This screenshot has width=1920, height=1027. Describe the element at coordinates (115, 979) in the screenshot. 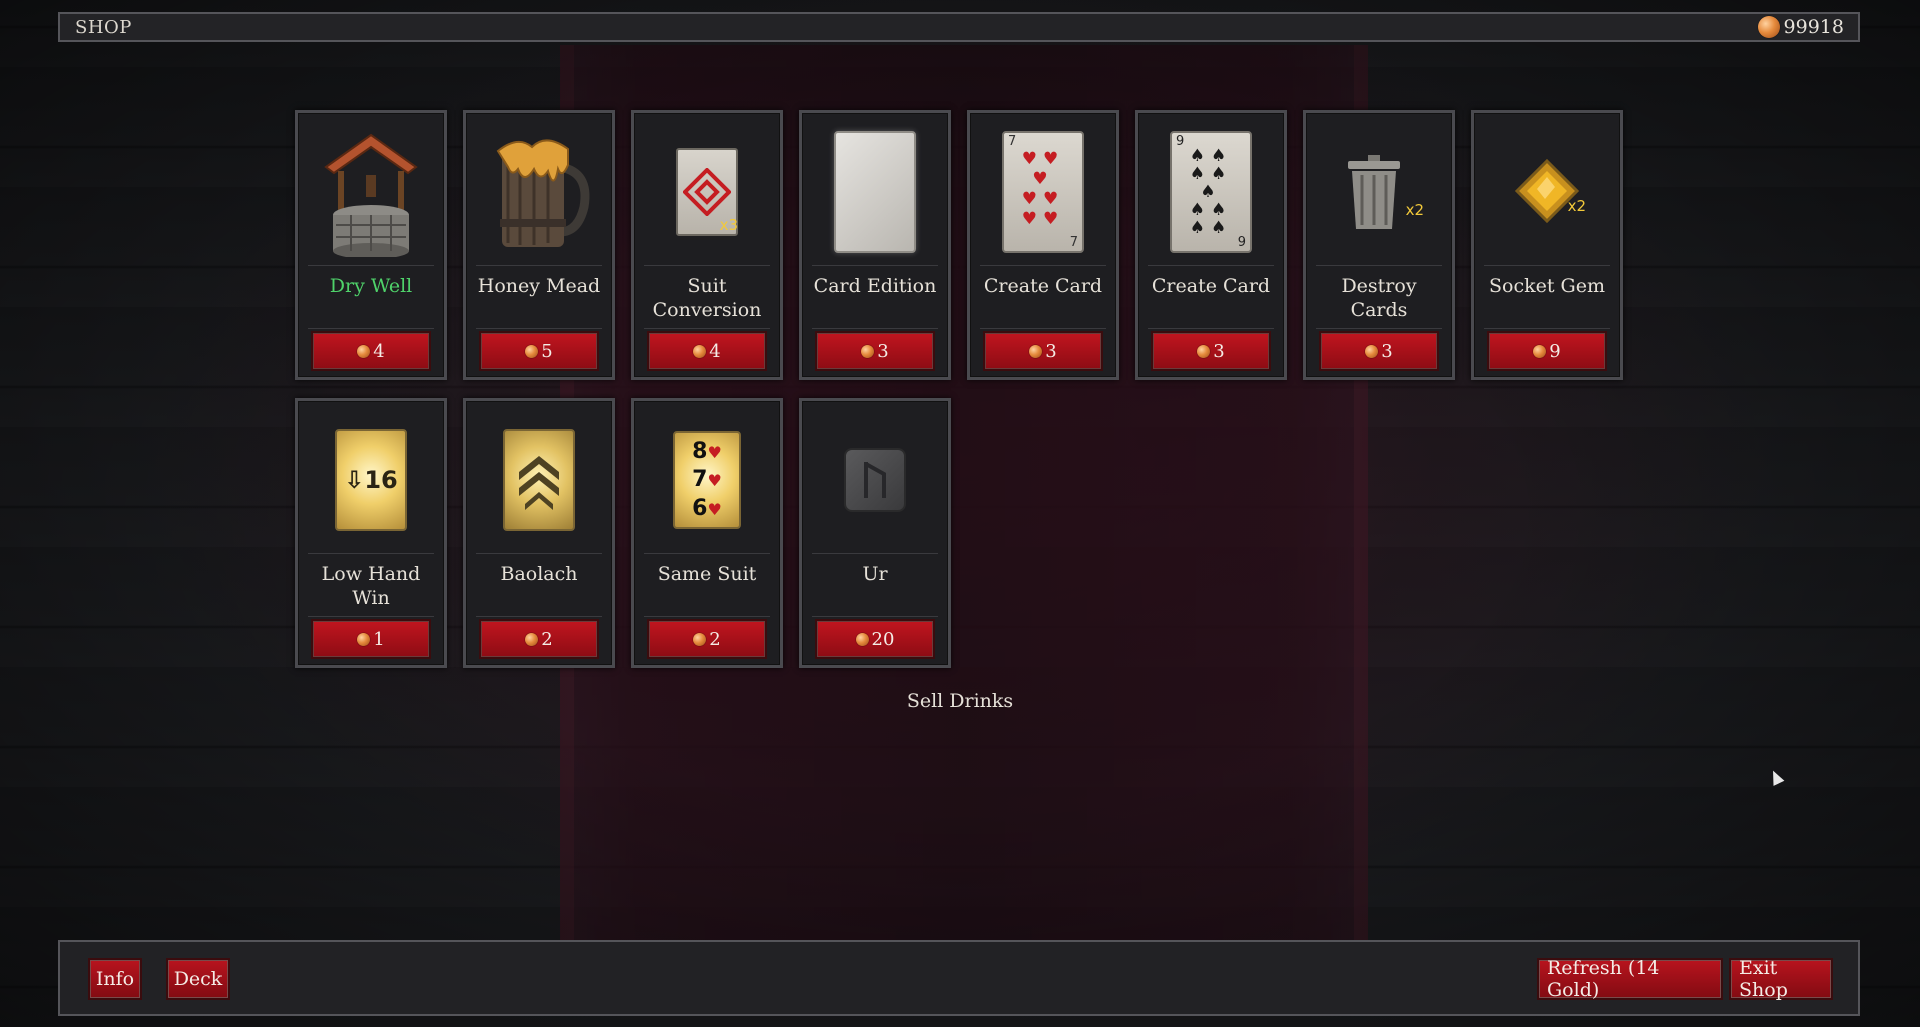

I see `info-button: Info` at that location.